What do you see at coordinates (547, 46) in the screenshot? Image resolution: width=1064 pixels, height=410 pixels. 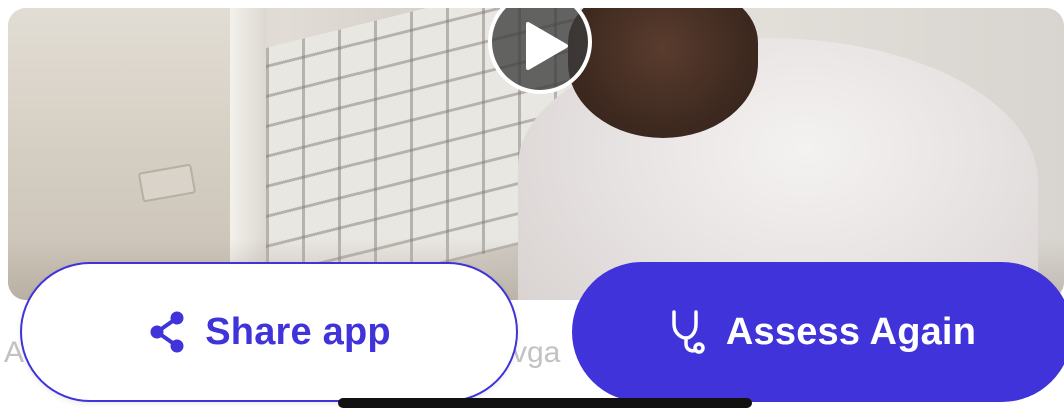 I see `play-icon` at bounding box center [547, 46].